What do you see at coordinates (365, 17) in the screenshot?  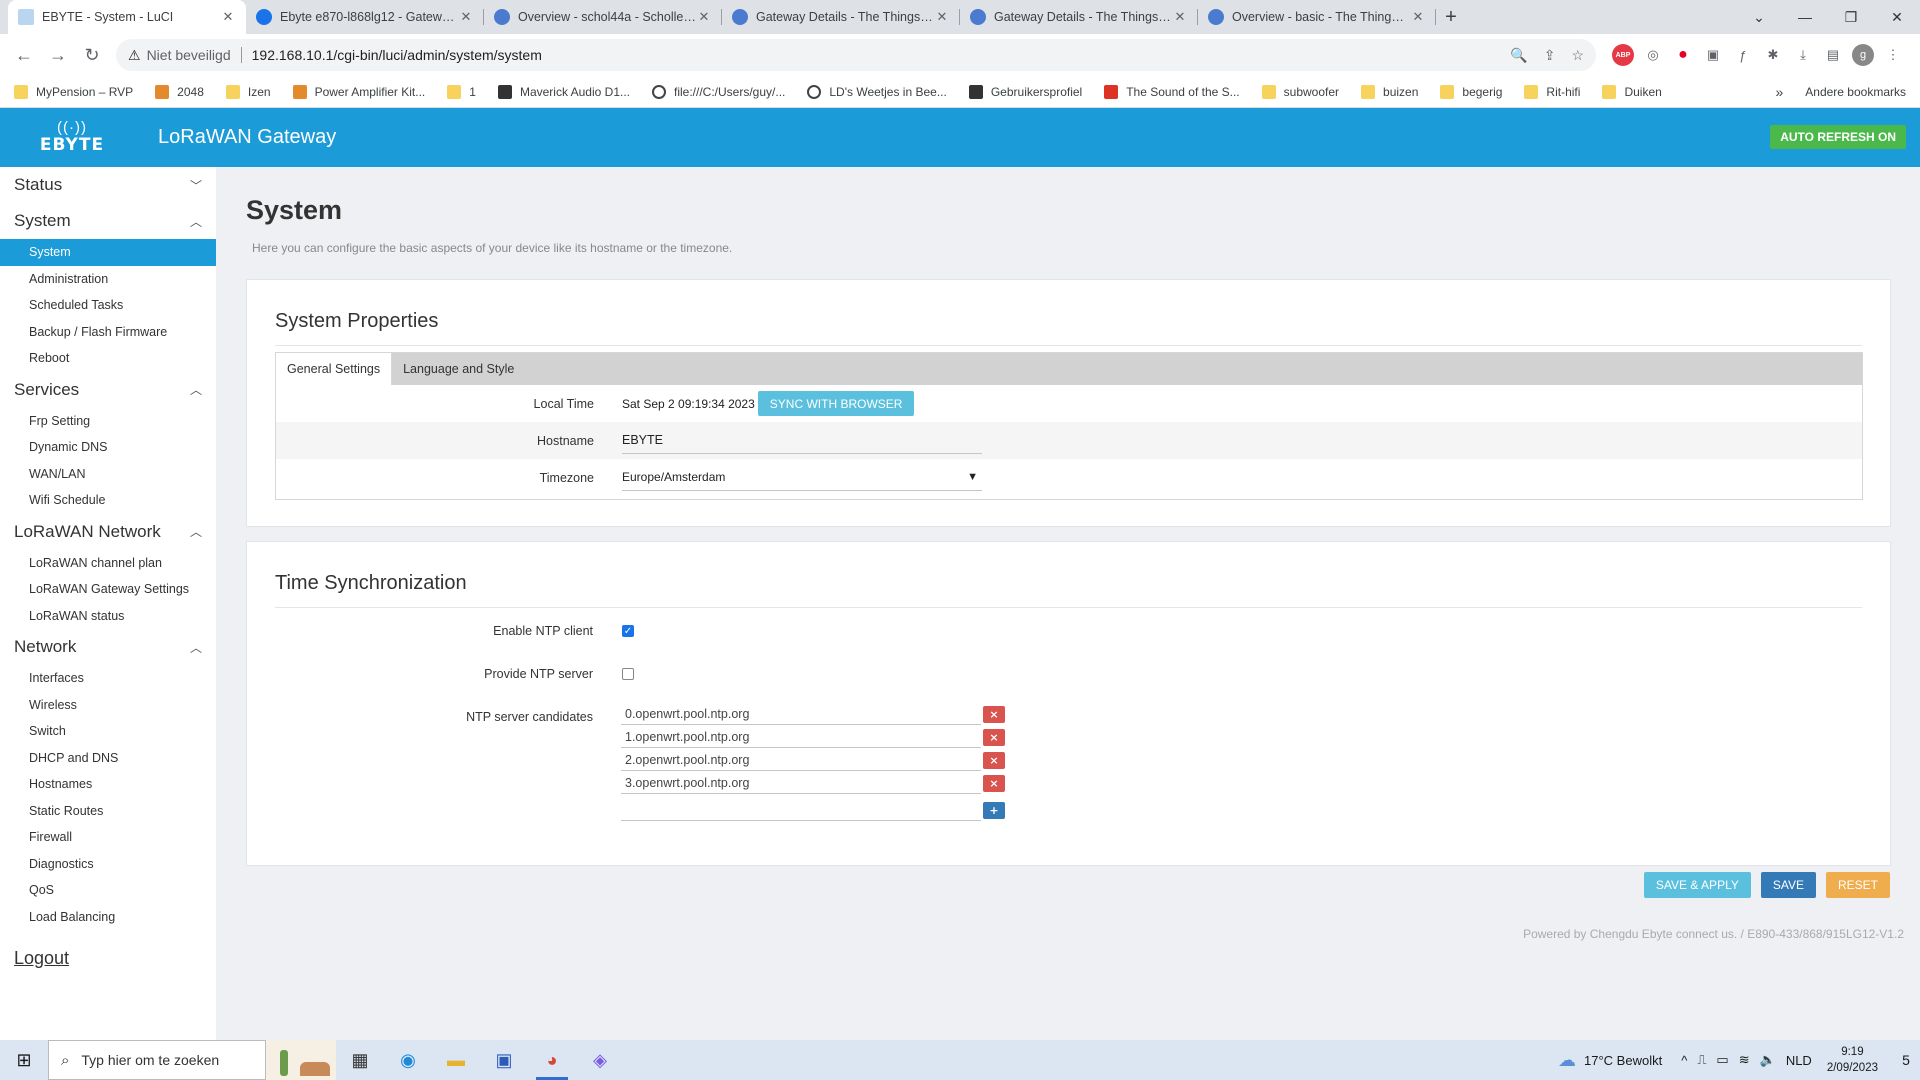 I see `browser-tab: Ebyte e870-l868lg12 - Gateways ✕` at bounding box center [365, 17].